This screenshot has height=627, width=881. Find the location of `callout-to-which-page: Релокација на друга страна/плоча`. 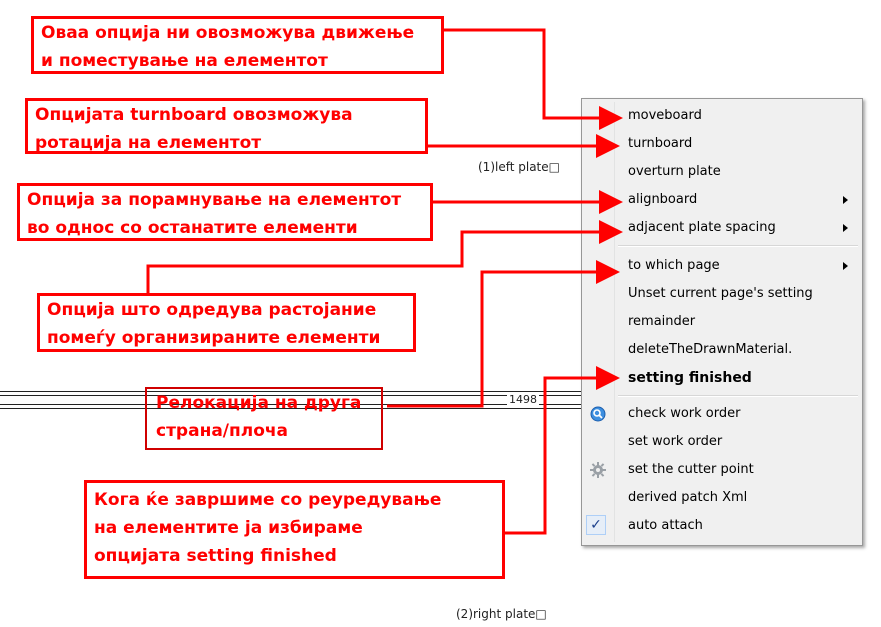

callout-to-which-page: Релокација на друга страна/плоча is located at coordinates (264, 418).